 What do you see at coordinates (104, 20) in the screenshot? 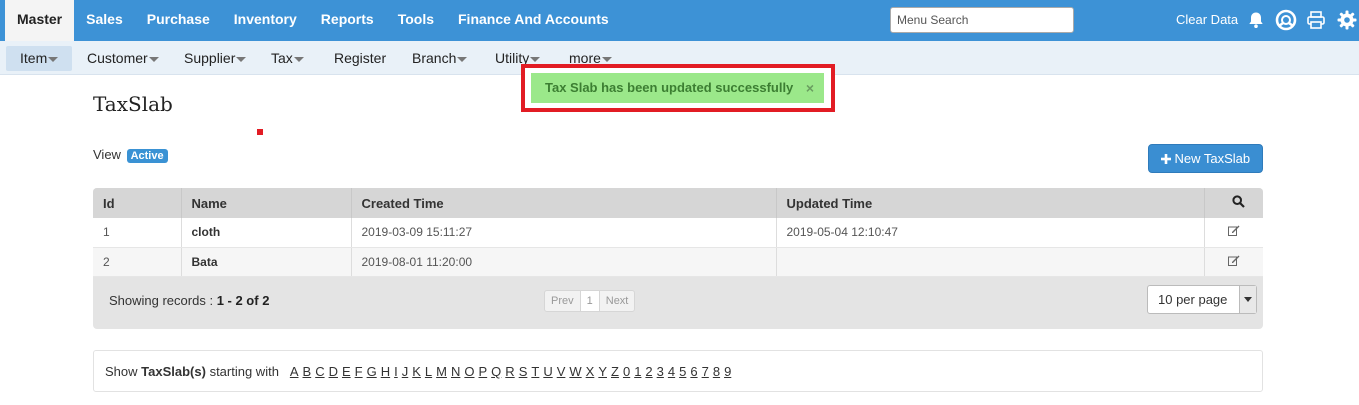
I see `menu-sales: Sales` at bounding box center [104, 20].